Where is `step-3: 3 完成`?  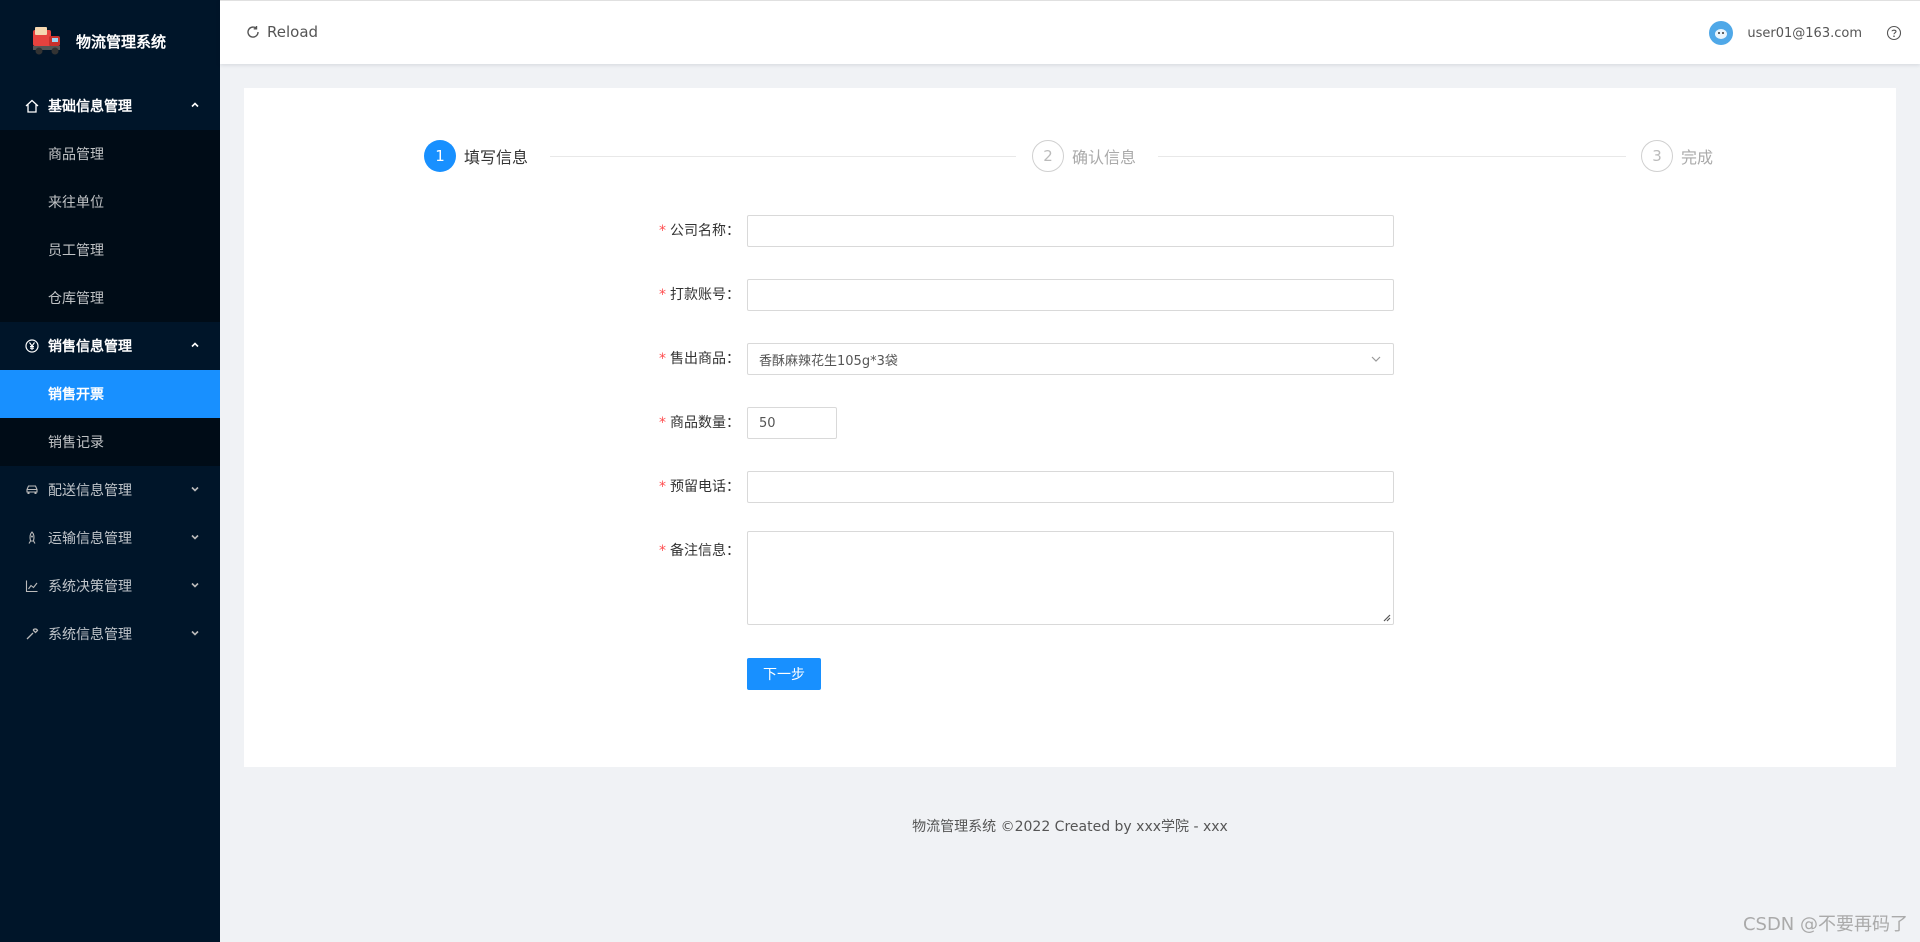
step-3: 3 完成 is located at coordinates (1677, 156).